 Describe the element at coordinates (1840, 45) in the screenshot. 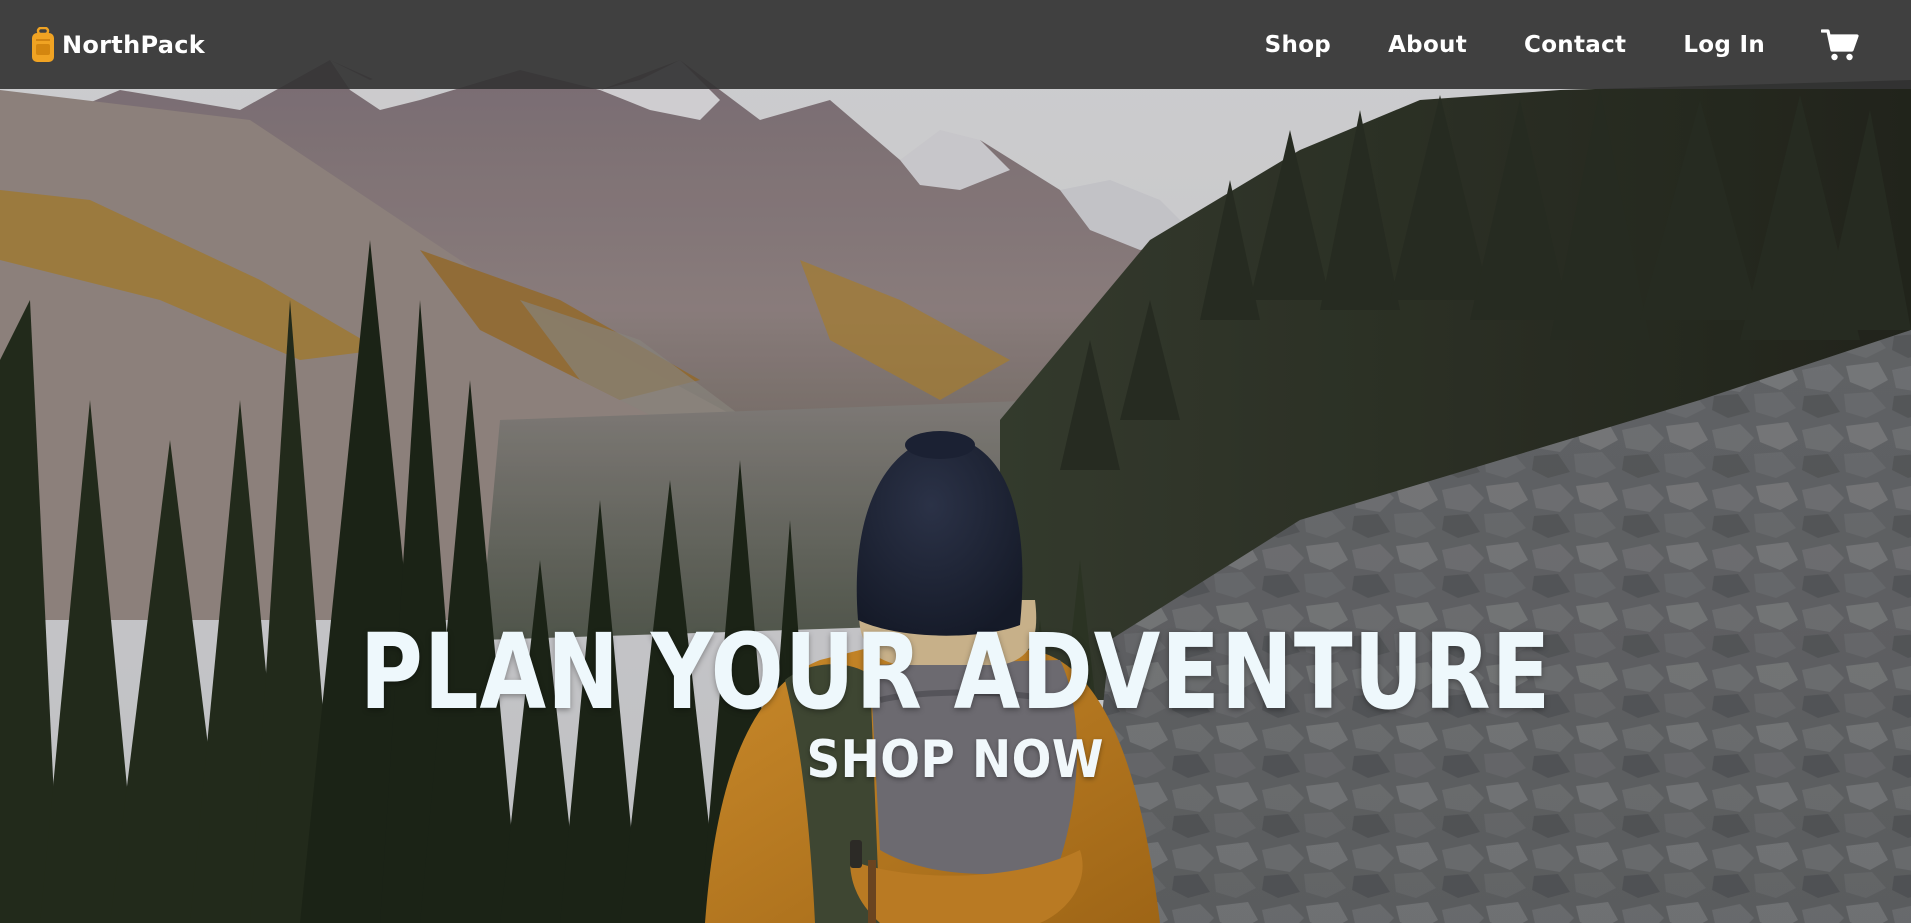

I see `shopping-cart-icon` at that location.